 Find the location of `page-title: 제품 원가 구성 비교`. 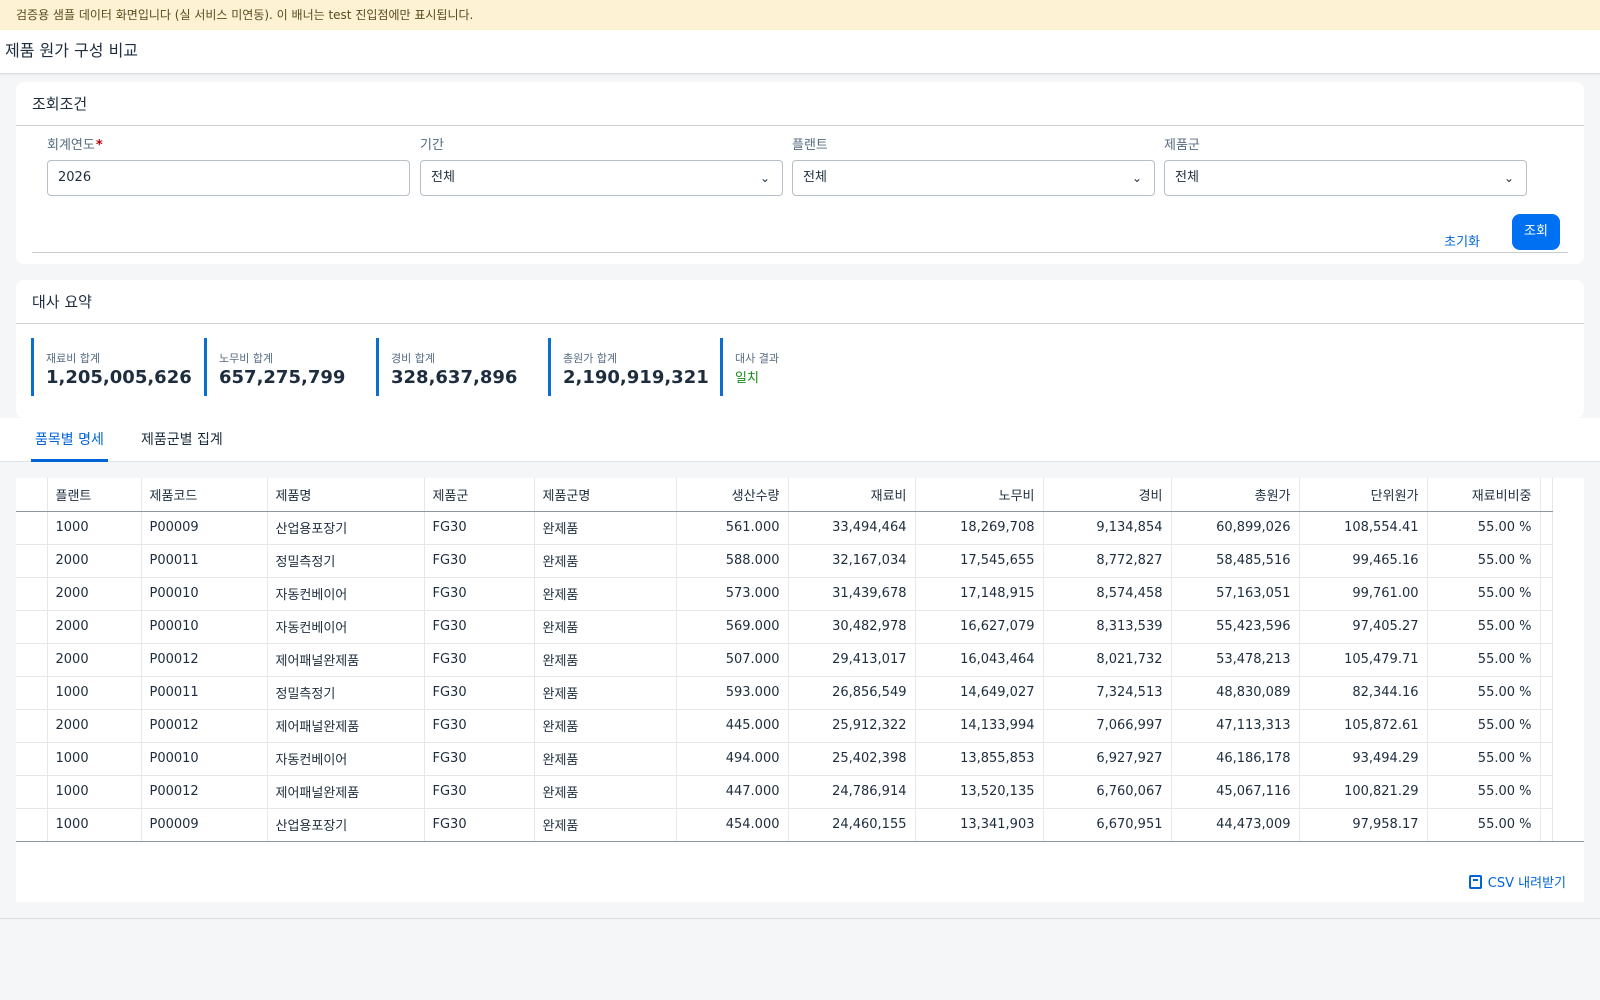

page-title: 제품 원가 구성 비교 is located at coordinates (800, 52).